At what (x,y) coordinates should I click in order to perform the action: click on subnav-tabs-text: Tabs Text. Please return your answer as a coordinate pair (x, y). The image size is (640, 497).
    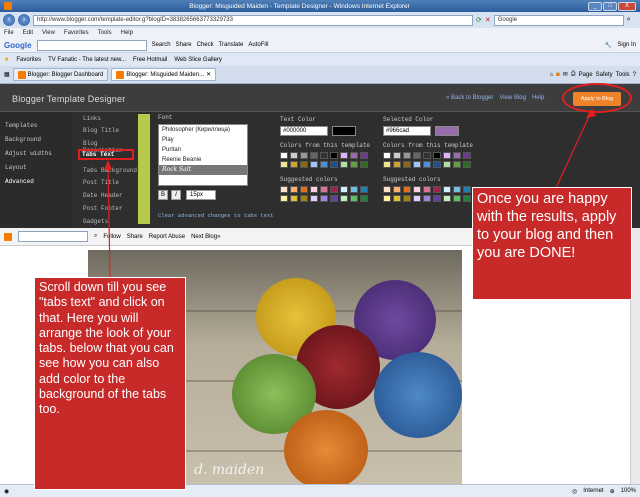
    Looking at the image, I should click on (106, 154).